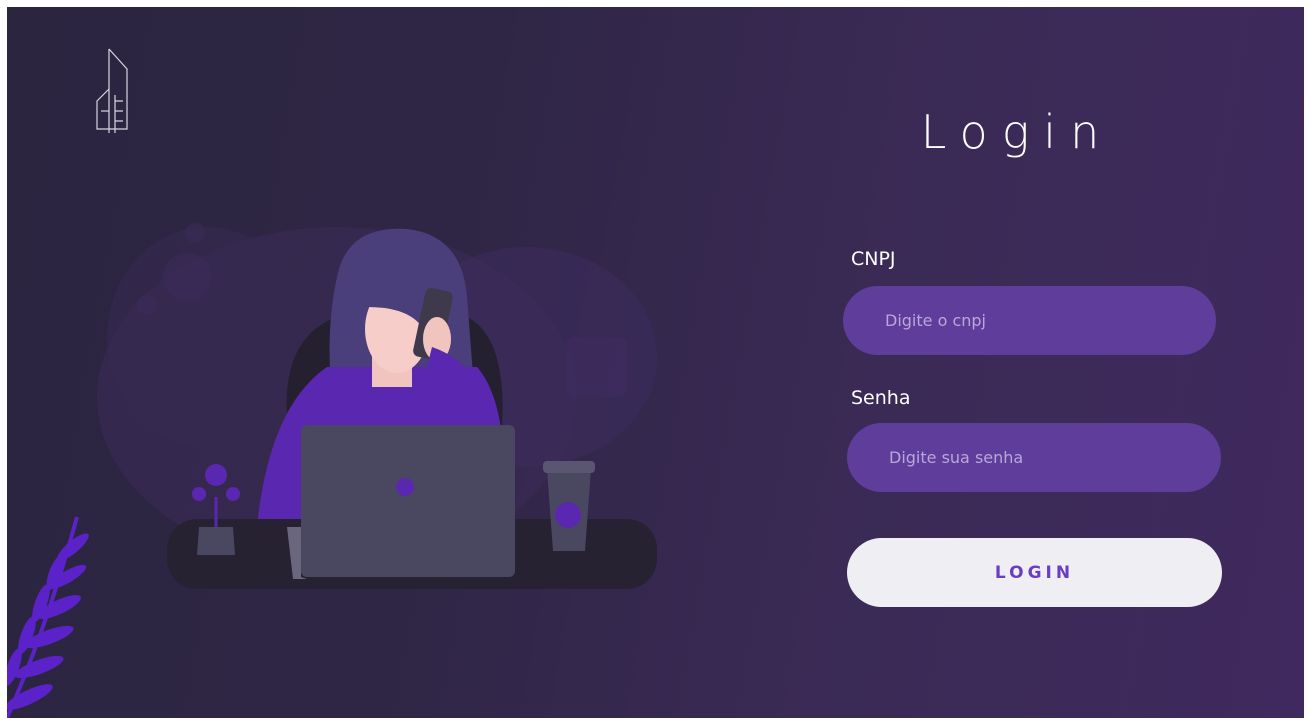 This screenshot has height=725, width=1311. I want to click on login-button: LOGIN, so click(1034, 572).